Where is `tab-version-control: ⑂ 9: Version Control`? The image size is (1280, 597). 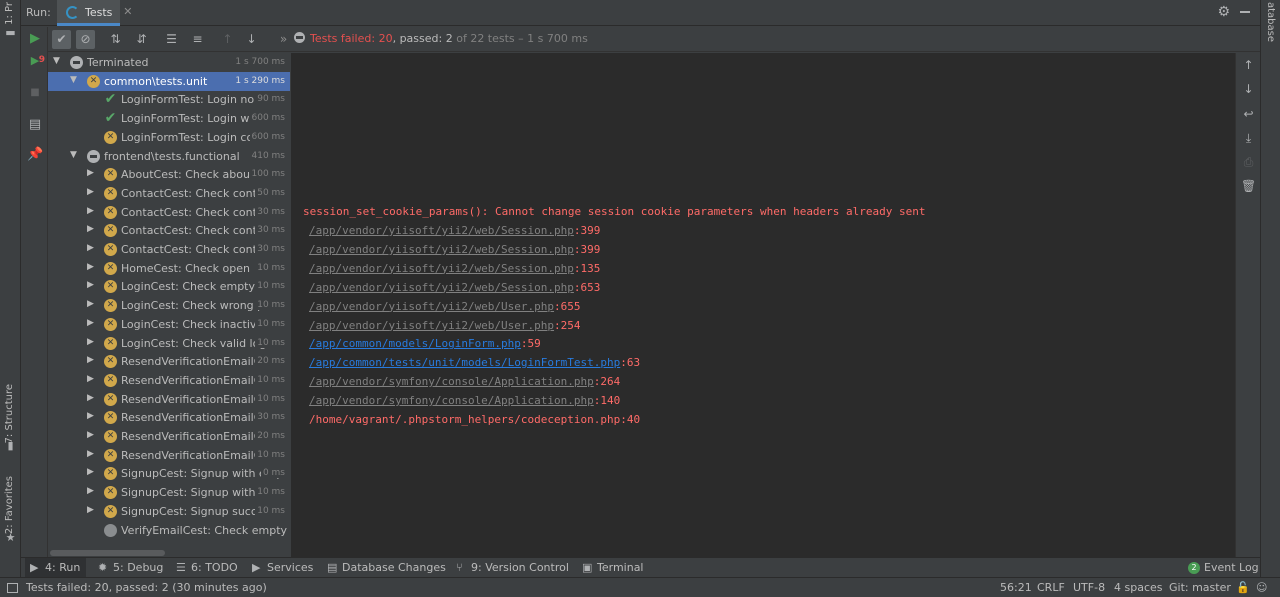
tab-version-control: ⑂ 9: Version Control is located at coordinates (513, 568).